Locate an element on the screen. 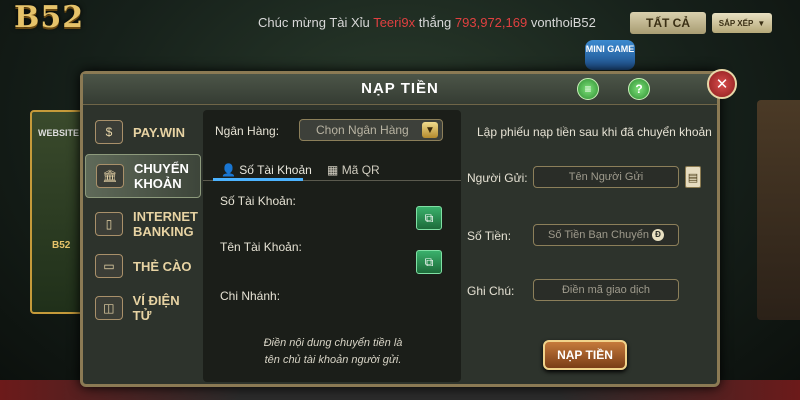  tab-label: Mã QR is located at coordinates (360, 170).